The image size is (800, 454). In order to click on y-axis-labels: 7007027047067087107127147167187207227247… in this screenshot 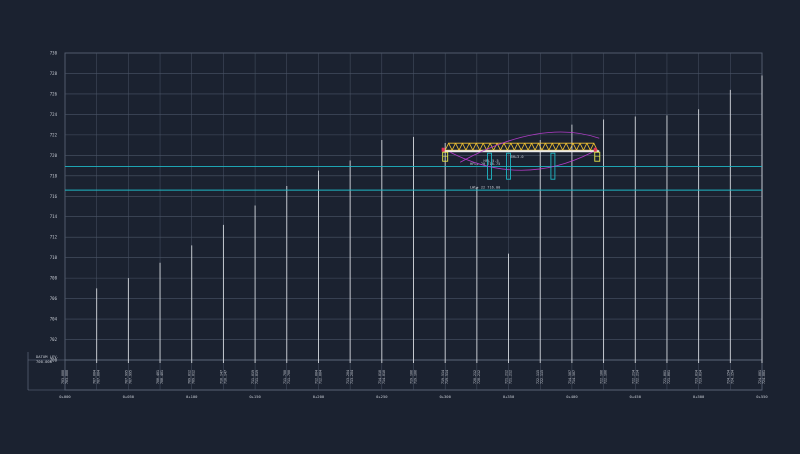, I will do `click(54, 207)`.